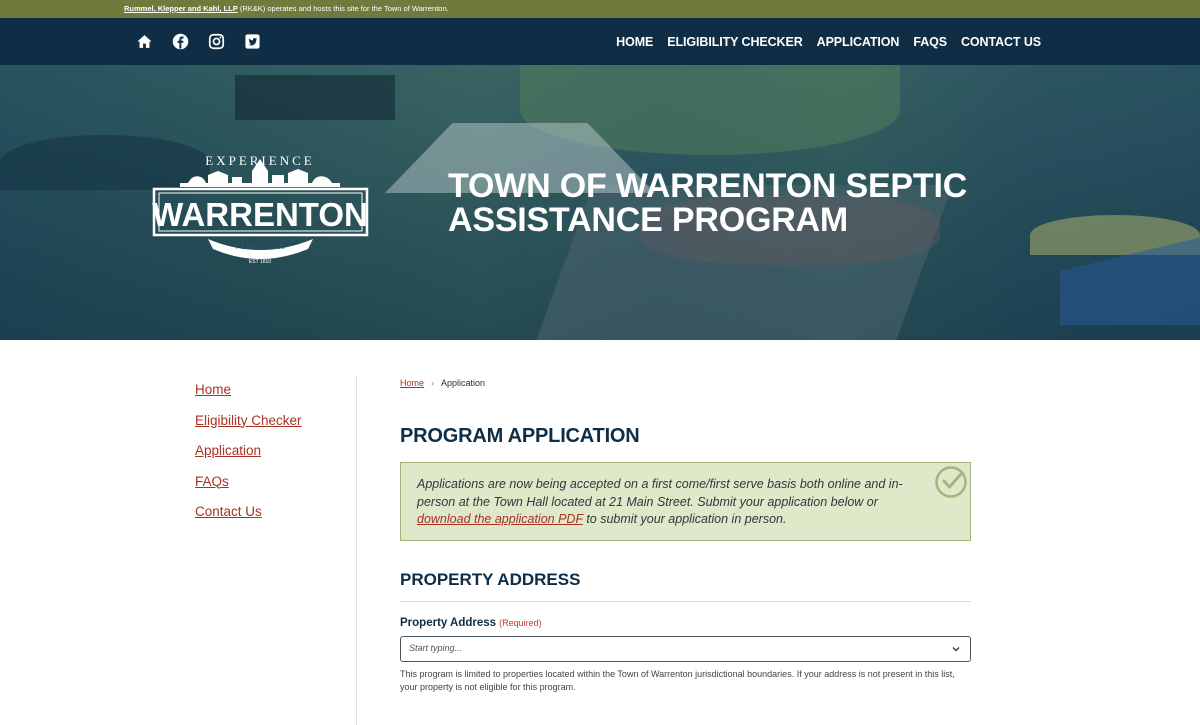 The image size is (1200, 725). Describe the element at coordinates (648, 220) in the screenshot. I see `hero-title-line-2: ASSISTANCE PROGRAM` at that location.